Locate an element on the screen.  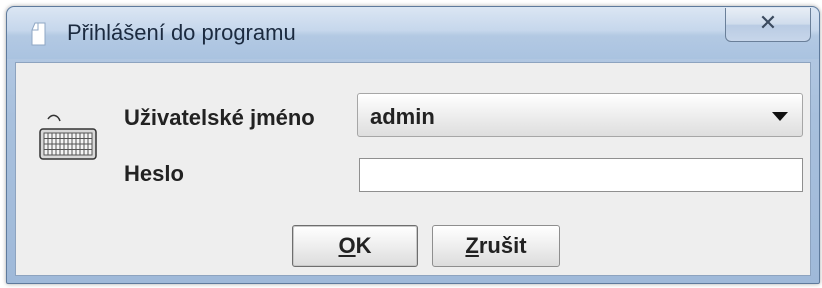
cancel-label: rušit is located at coordinates (502, 245).